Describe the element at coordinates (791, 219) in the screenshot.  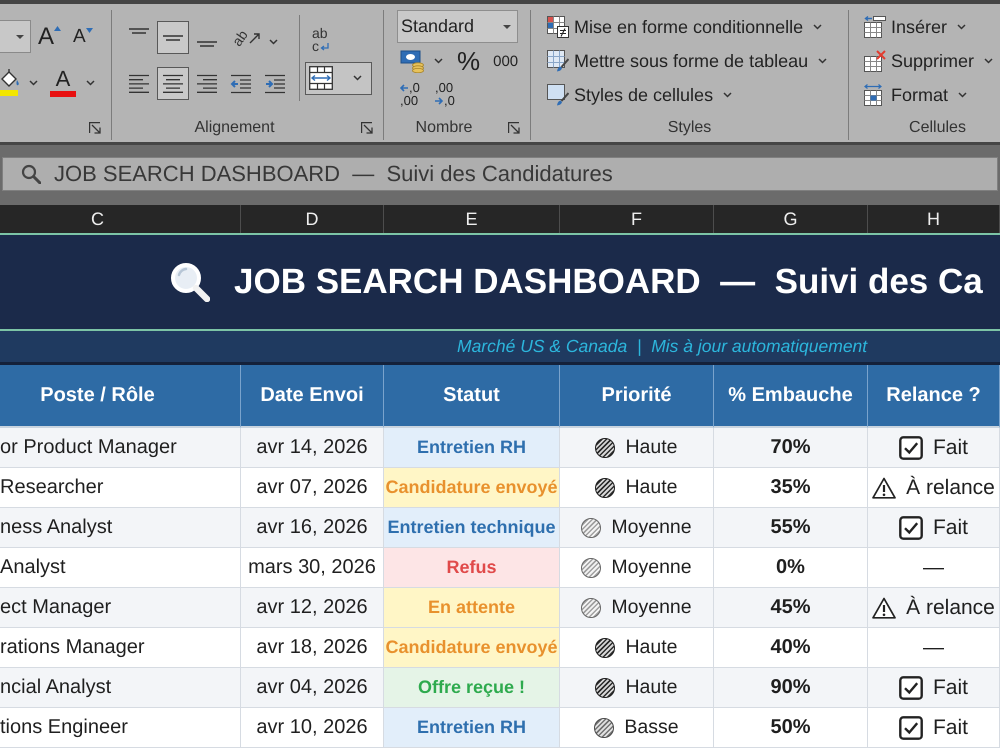
I see `column-letter: G` at that location.